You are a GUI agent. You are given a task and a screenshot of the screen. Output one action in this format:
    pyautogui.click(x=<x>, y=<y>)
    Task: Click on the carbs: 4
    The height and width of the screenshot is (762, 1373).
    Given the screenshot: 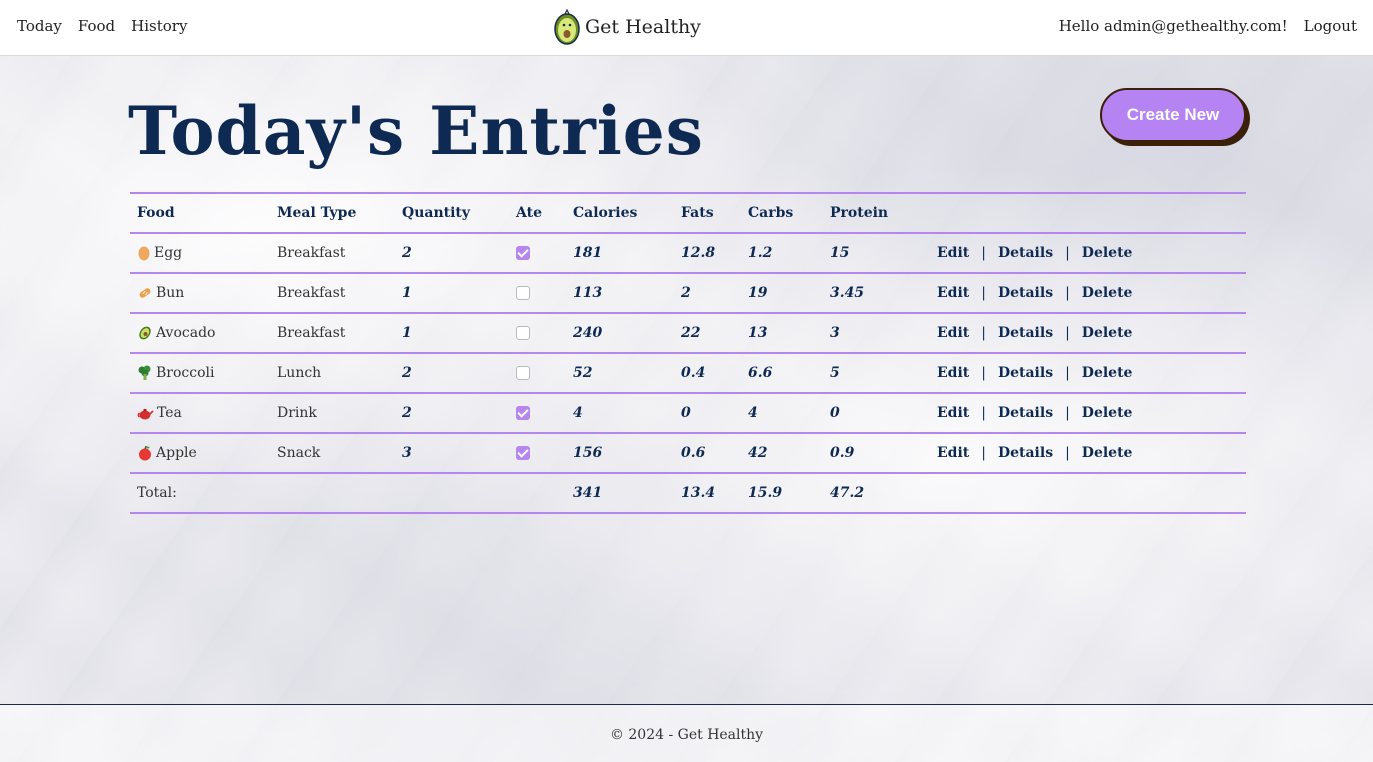 What is the action you would take?
    pyautogui.click(x=782, y=412)
    